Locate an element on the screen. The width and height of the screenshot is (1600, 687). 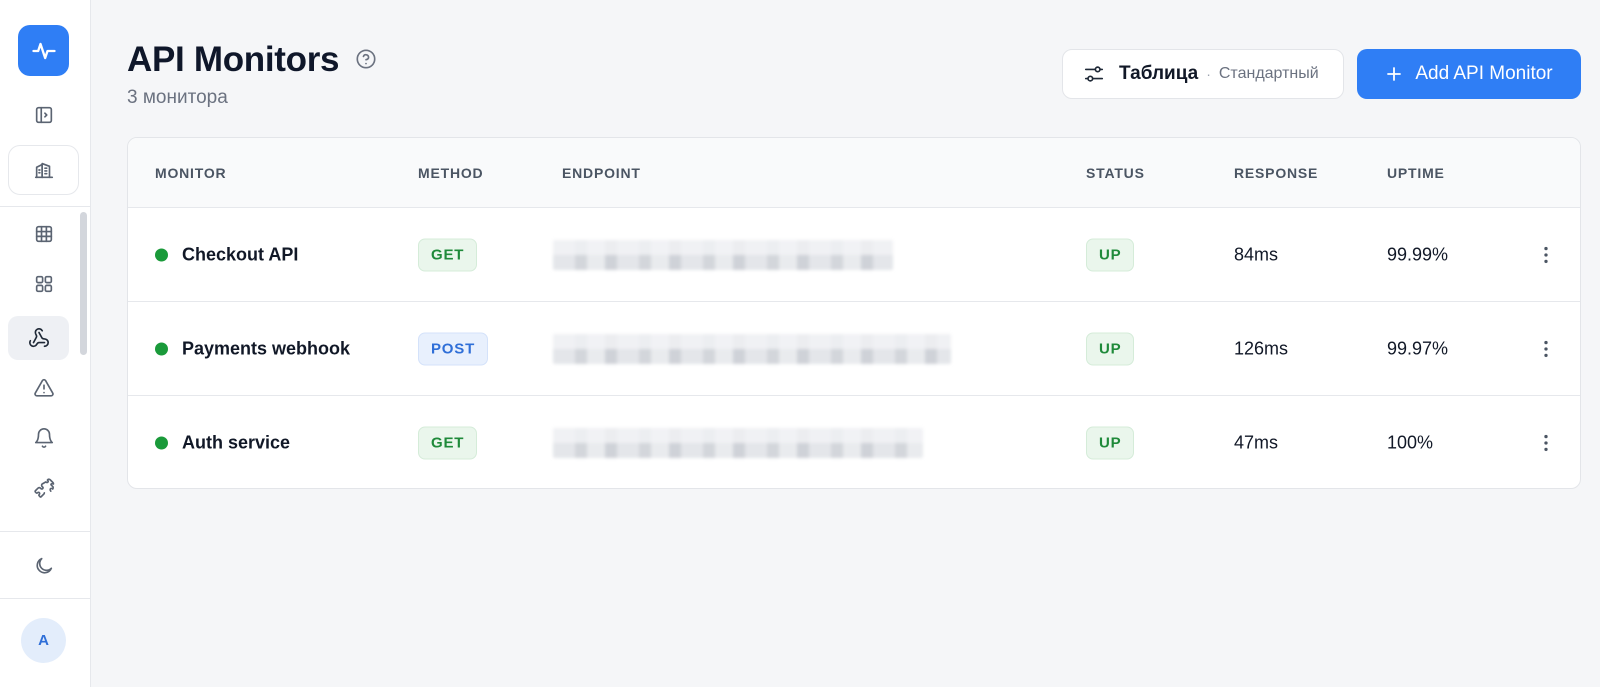
sidebar-item-incidents is located at coordinates (43, 388).